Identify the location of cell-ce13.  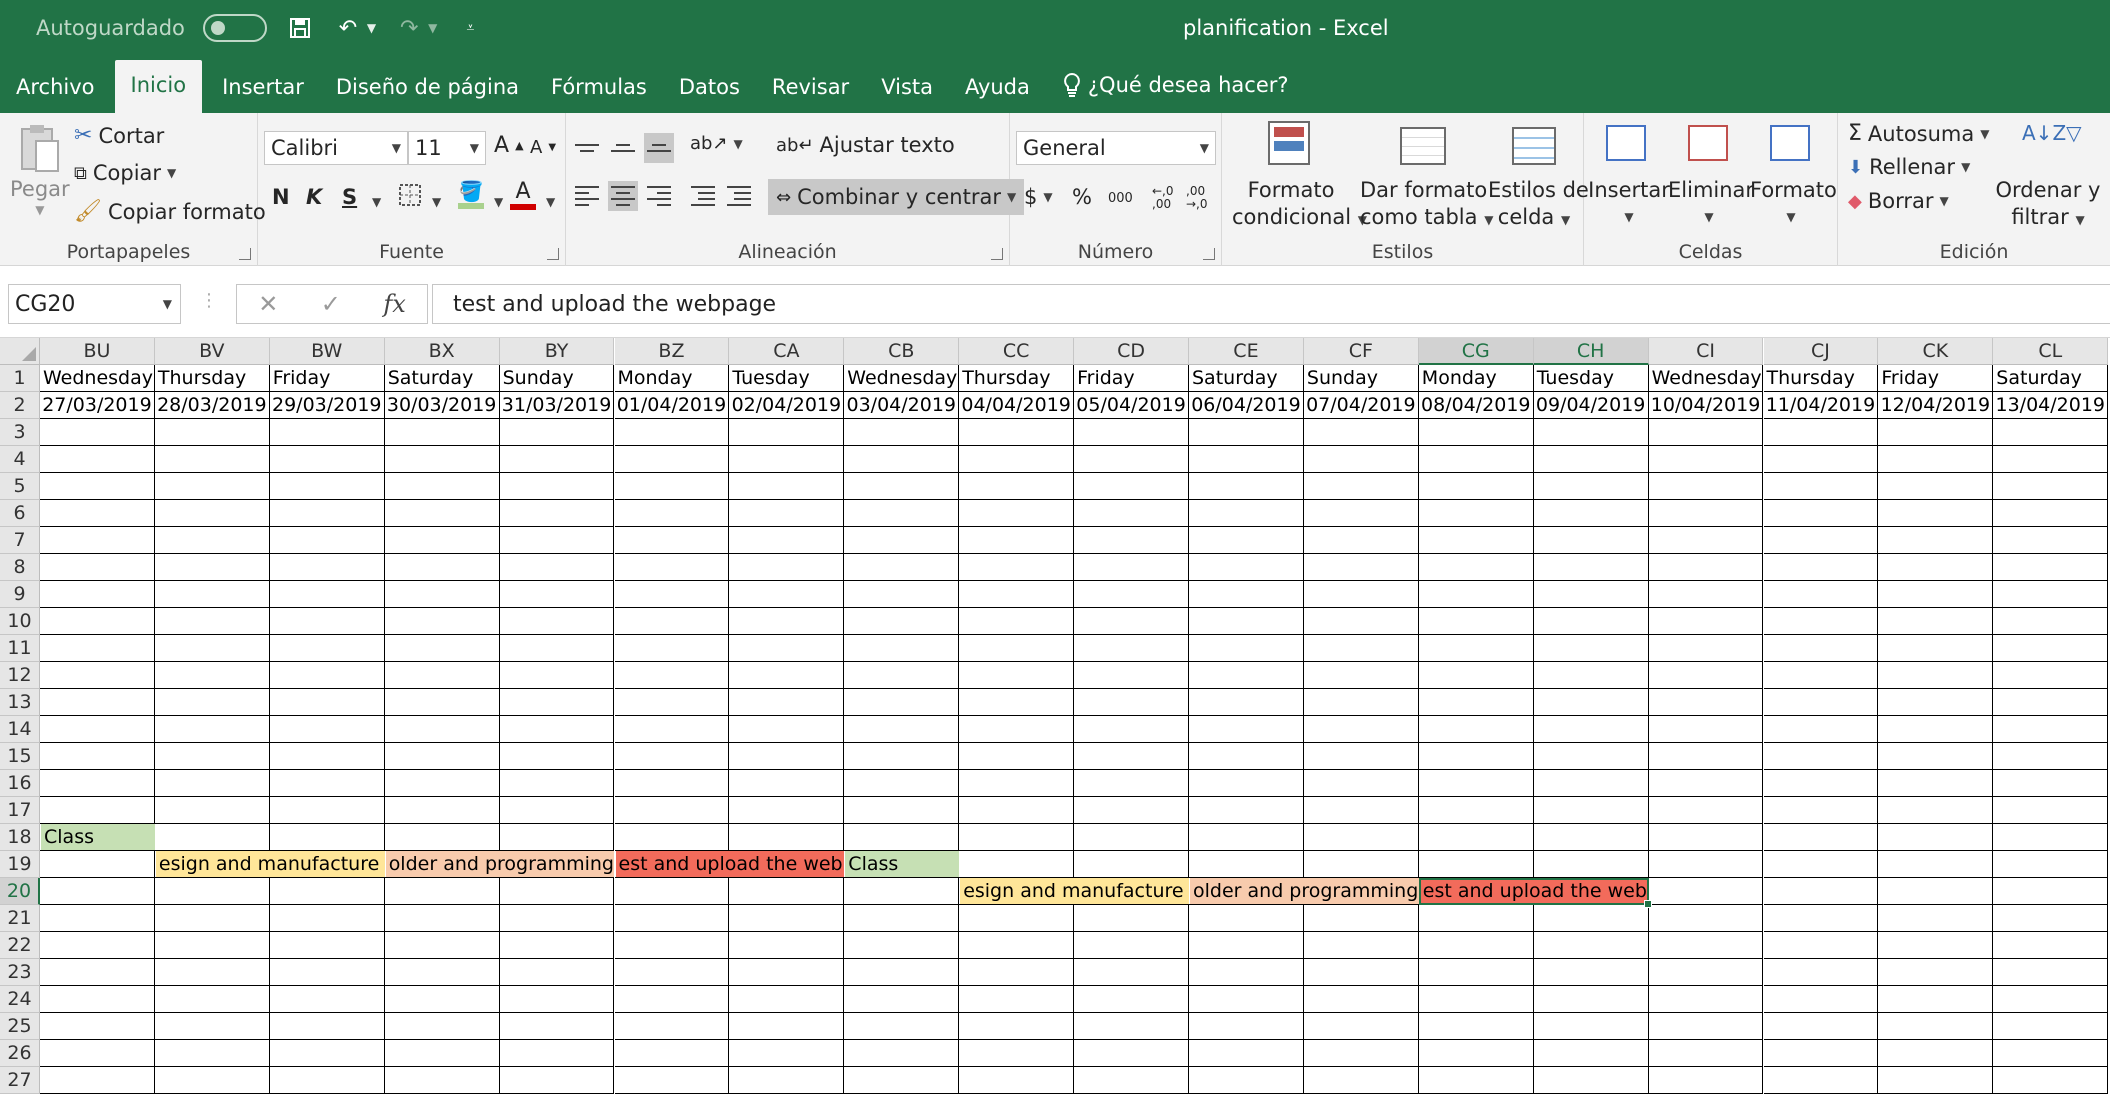
(1246, 702).